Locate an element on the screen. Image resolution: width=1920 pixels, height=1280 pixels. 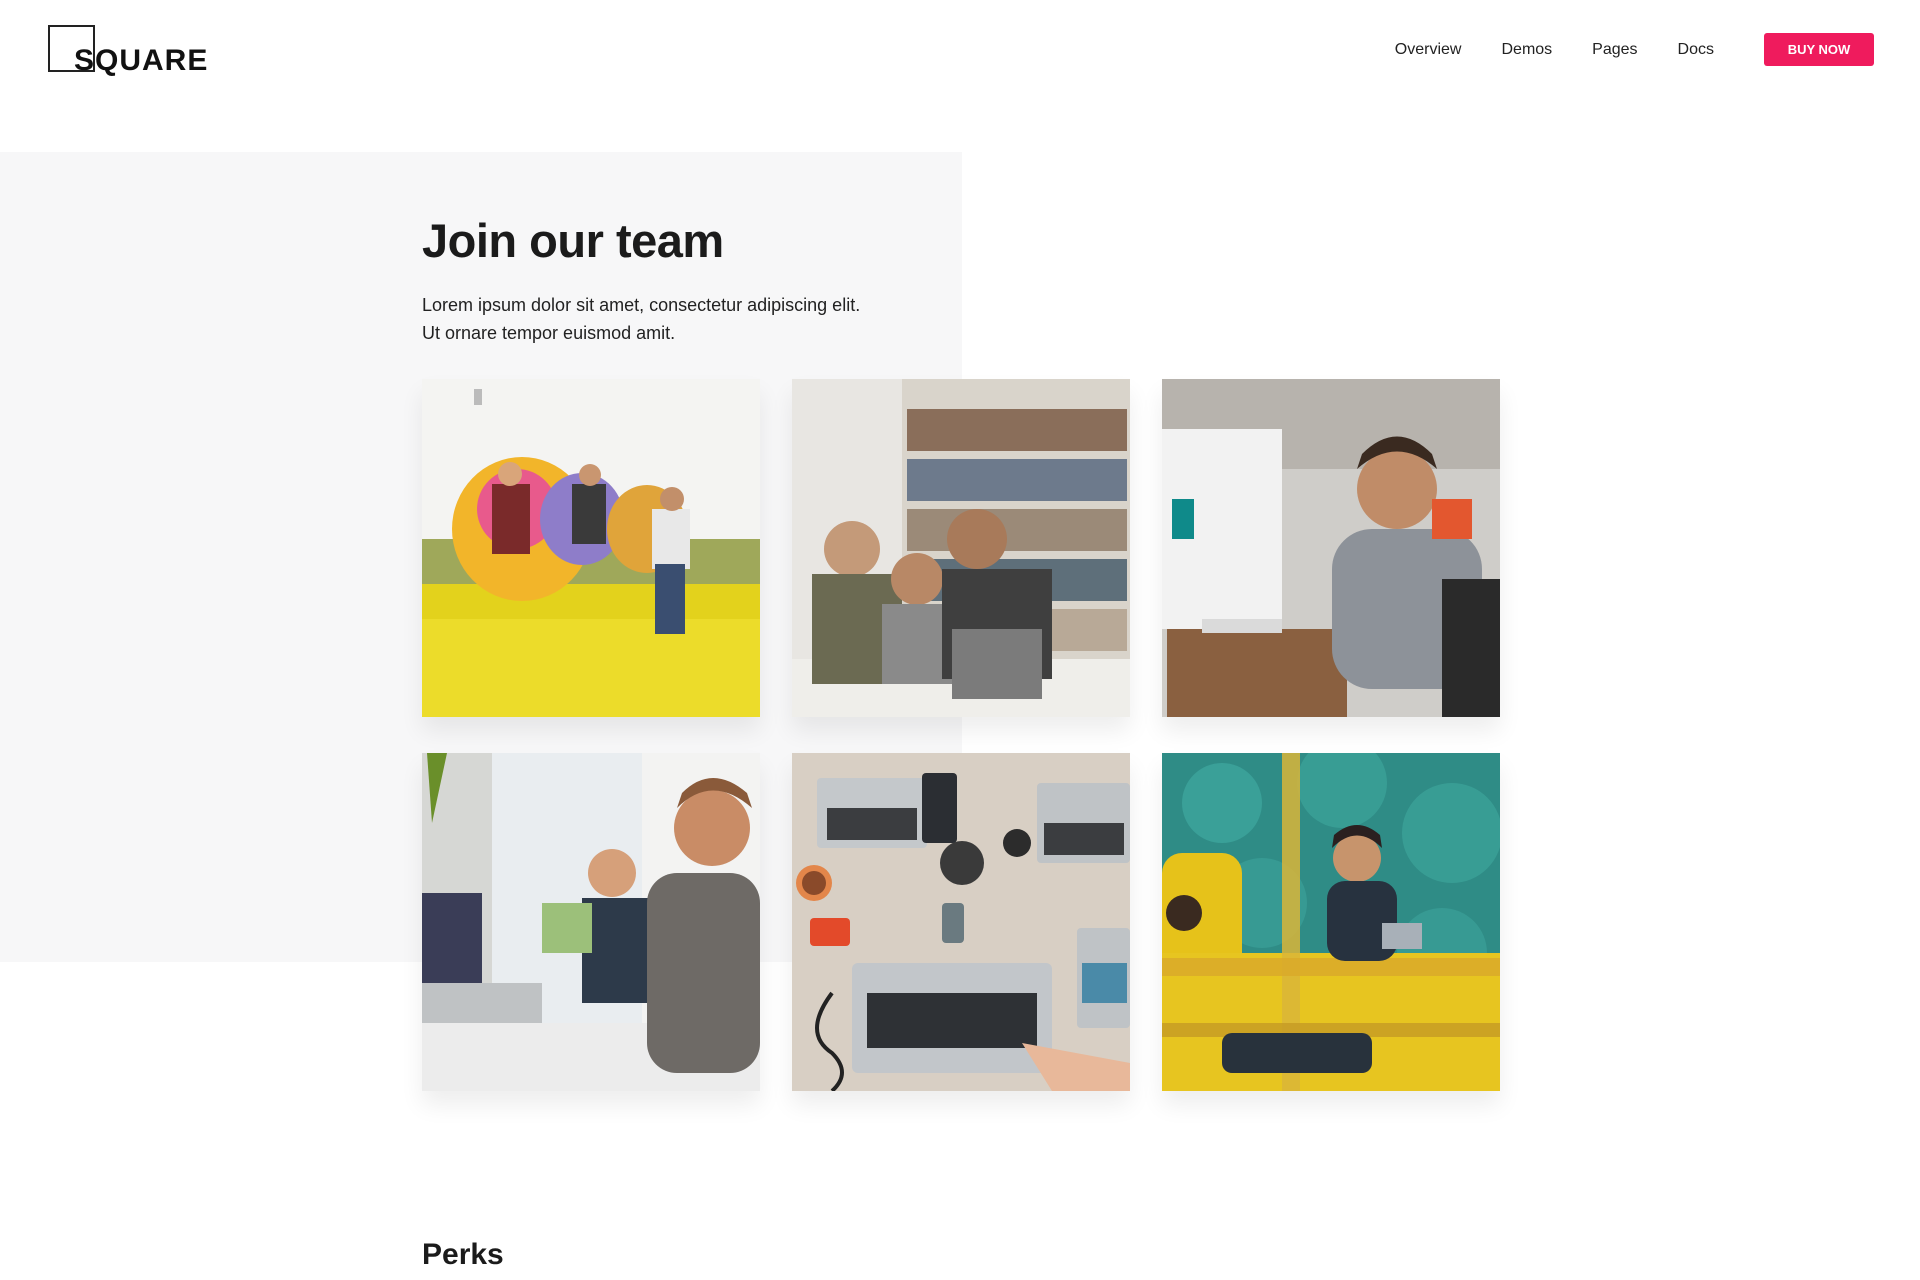
nav-overview: Overview is located at coordinates (1428, 50).